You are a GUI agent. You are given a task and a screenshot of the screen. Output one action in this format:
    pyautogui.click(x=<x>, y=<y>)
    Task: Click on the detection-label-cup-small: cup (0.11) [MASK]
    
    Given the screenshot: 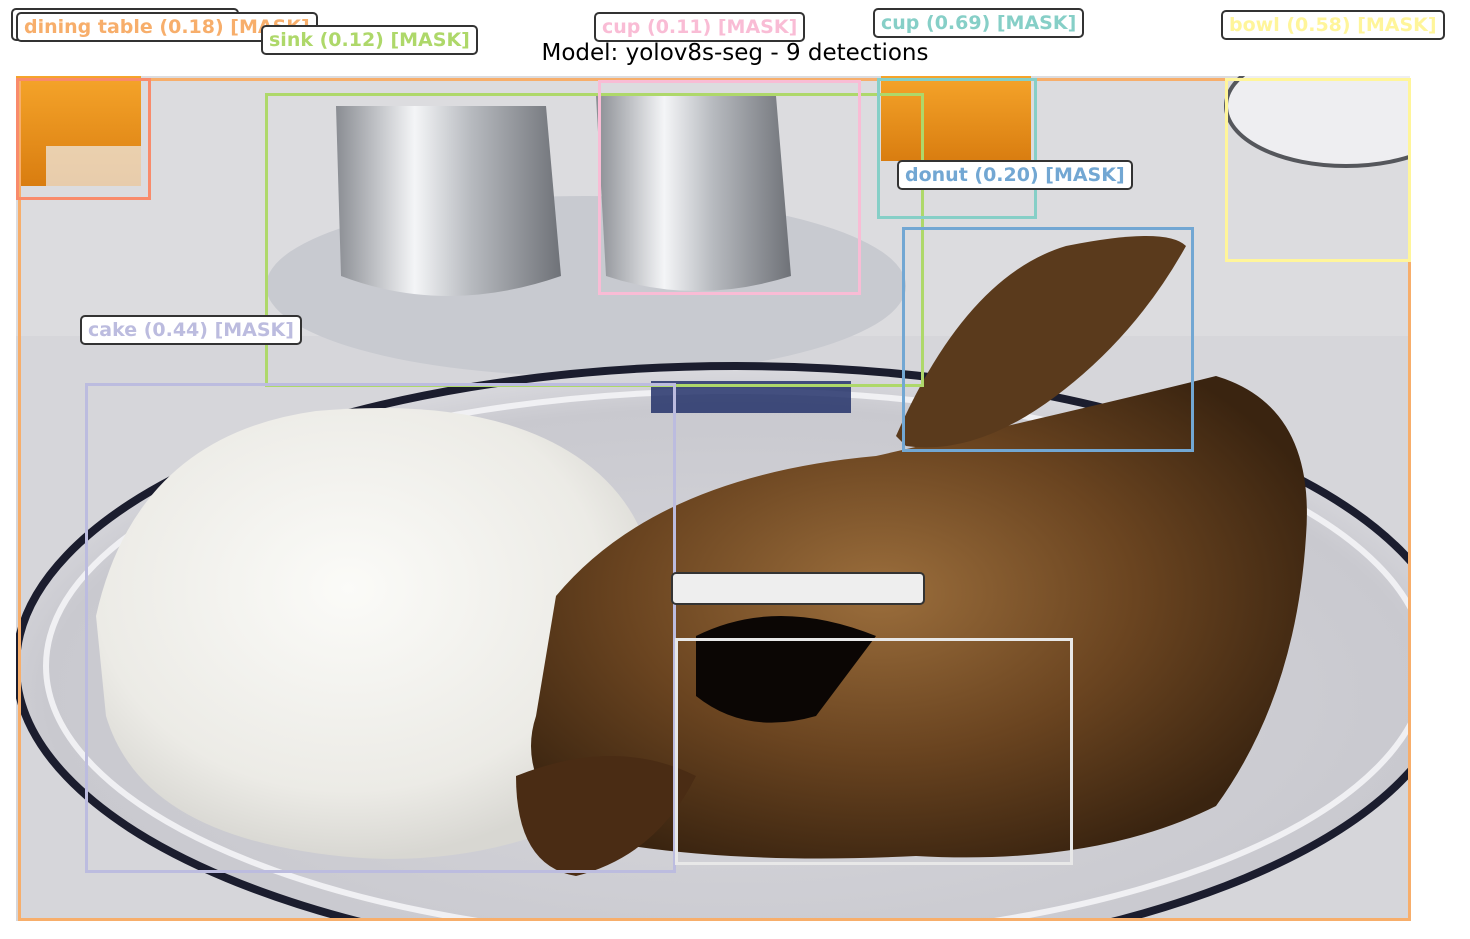 What is the action you would take?
    pyautogui.click(x=700, y=27)
    